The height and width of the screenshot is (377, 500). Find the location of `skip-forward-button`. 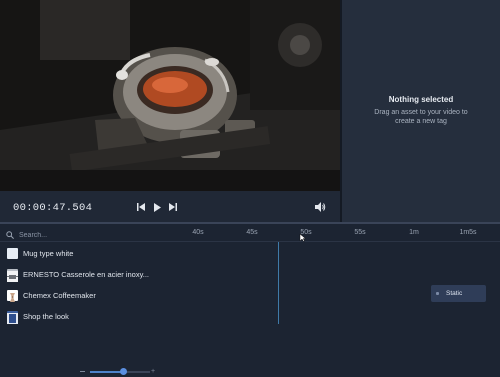

skip-forward-button is located at coordinates (173, 207).